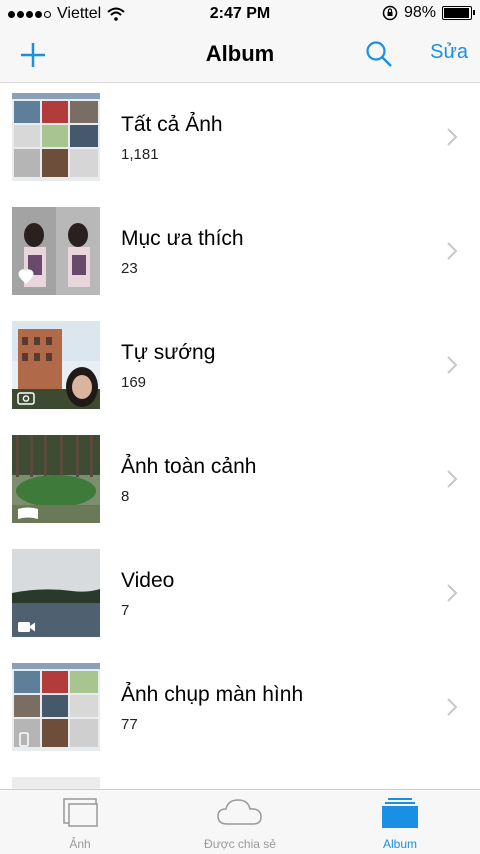  What do you see at coordinates (125, 610) in the screenshot?
I see `album-count: 7` at bounding box center [125, 610].